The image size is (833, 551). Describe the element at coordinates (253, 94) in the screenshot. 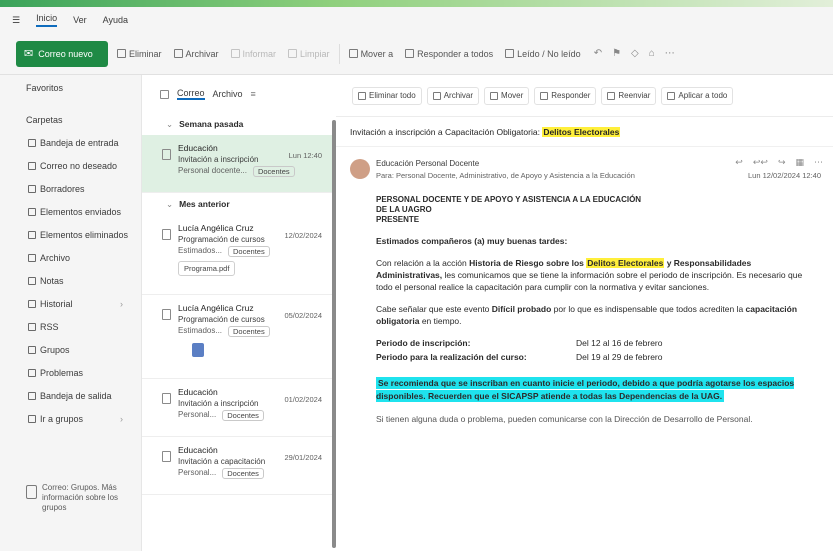

I see `filter-icon: ≡` at that location.